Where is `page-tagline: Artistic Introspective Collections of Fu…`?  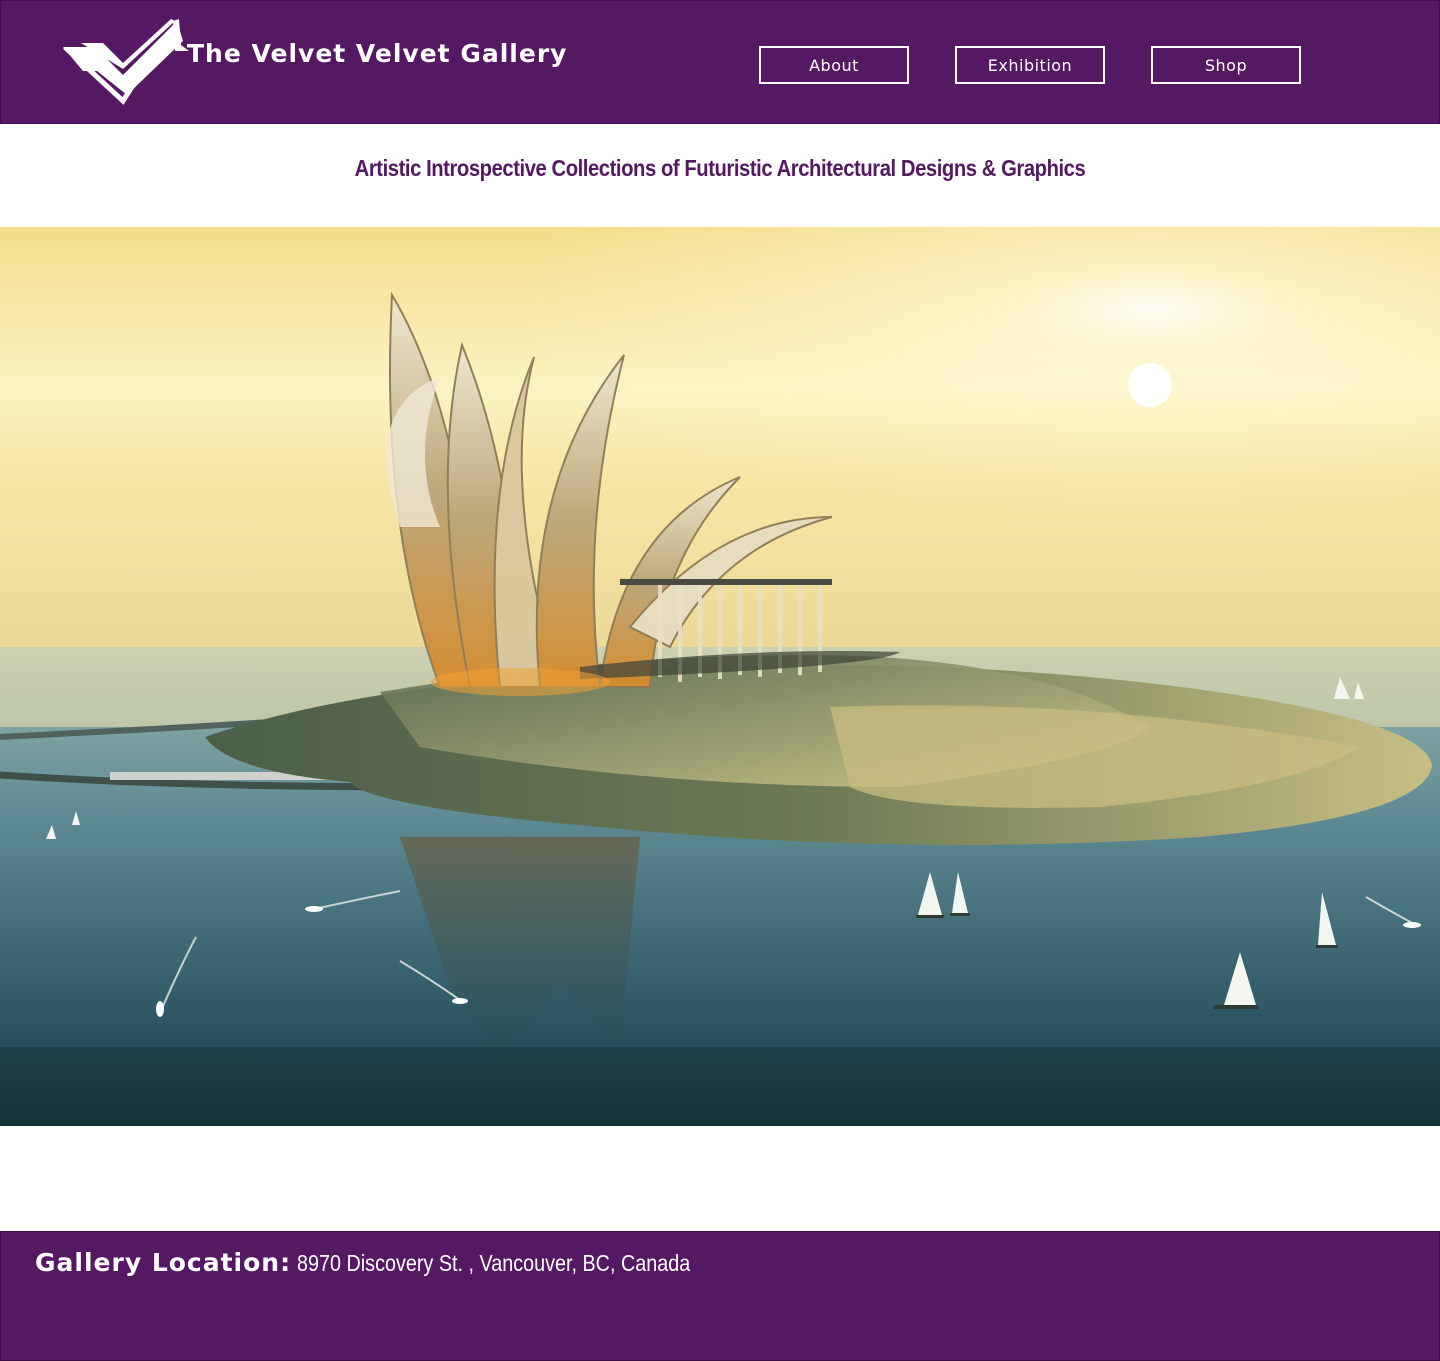 page-tagline: Artistic Introspective Collections of Fu… is located at coordinates (720, 168).